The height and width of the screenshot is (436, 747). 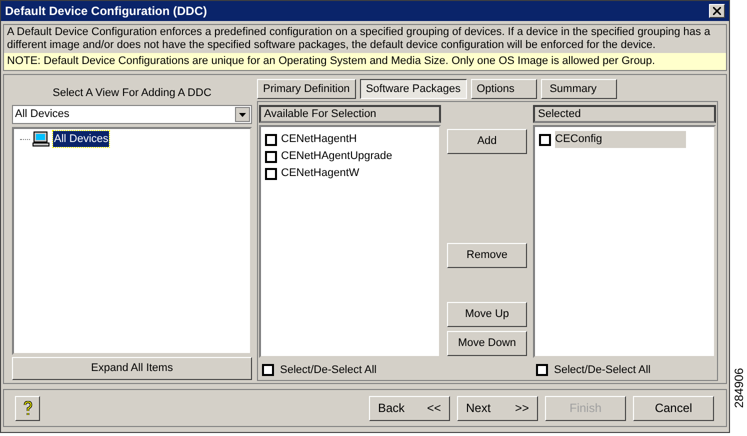 I want to click on list-item: CENetHagentH, so click(x=320, y=139).